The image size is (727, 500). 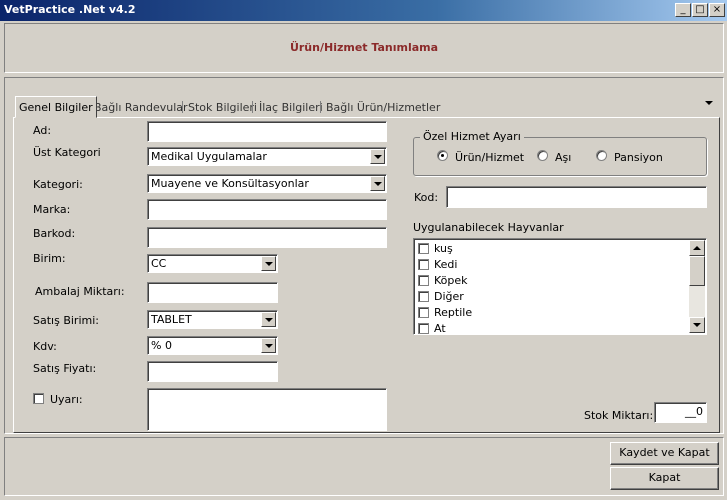 I want to click on scroll-up-icon, so click(x=697, y=248).